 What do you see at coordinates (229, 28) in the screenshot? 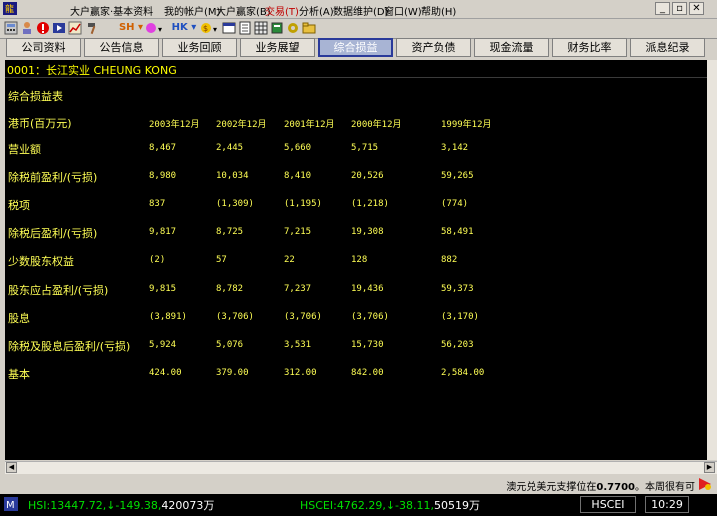
I see `window-icon` at bounding box center [229, 28].